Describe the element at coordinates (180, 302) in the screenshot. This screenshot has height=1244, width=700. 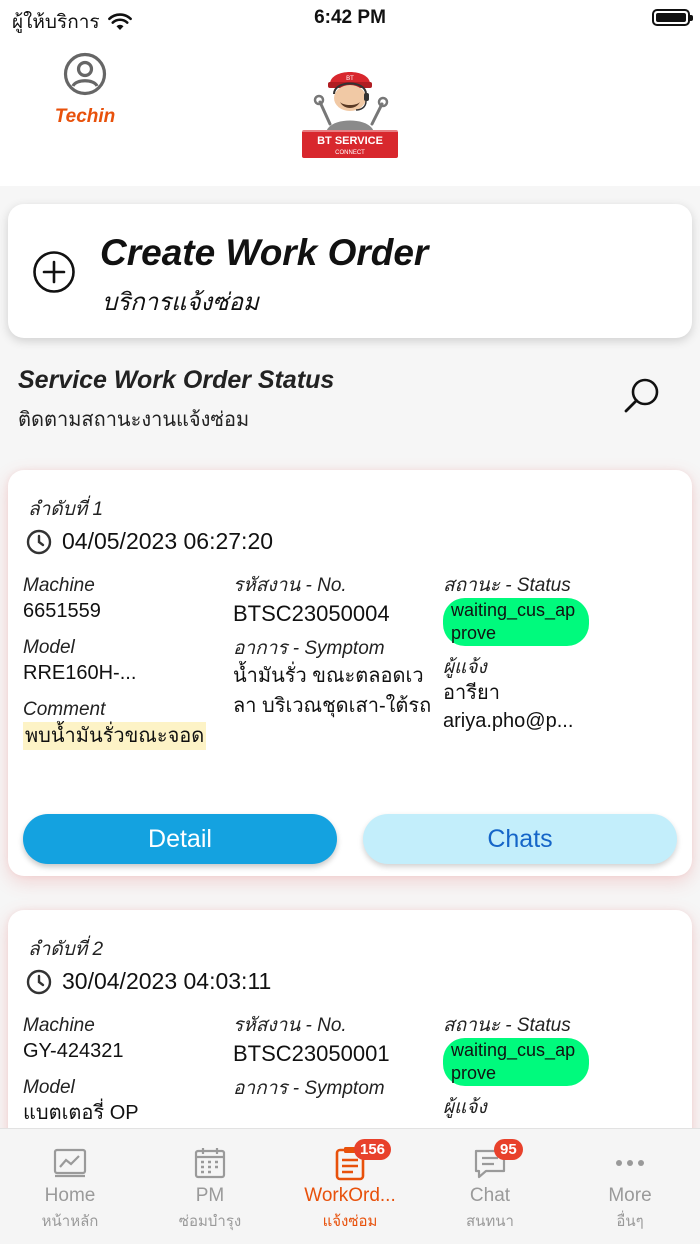
I see `create-work-order-subtitle: บริการแจ้งซ่อม` at that location.